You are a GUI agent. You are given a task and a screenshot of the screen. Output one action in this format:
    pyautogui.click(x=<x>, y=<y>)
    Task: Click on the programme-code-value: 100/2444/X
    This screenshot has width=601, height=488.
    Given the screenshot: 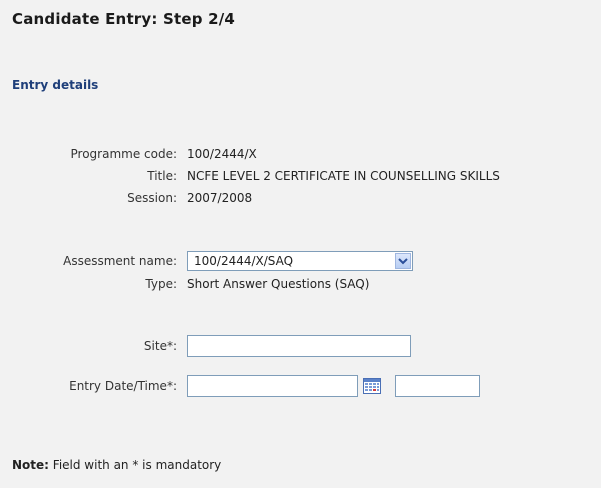 What is the action you would take?
    pyautogui.click(x=222, y=154)
    